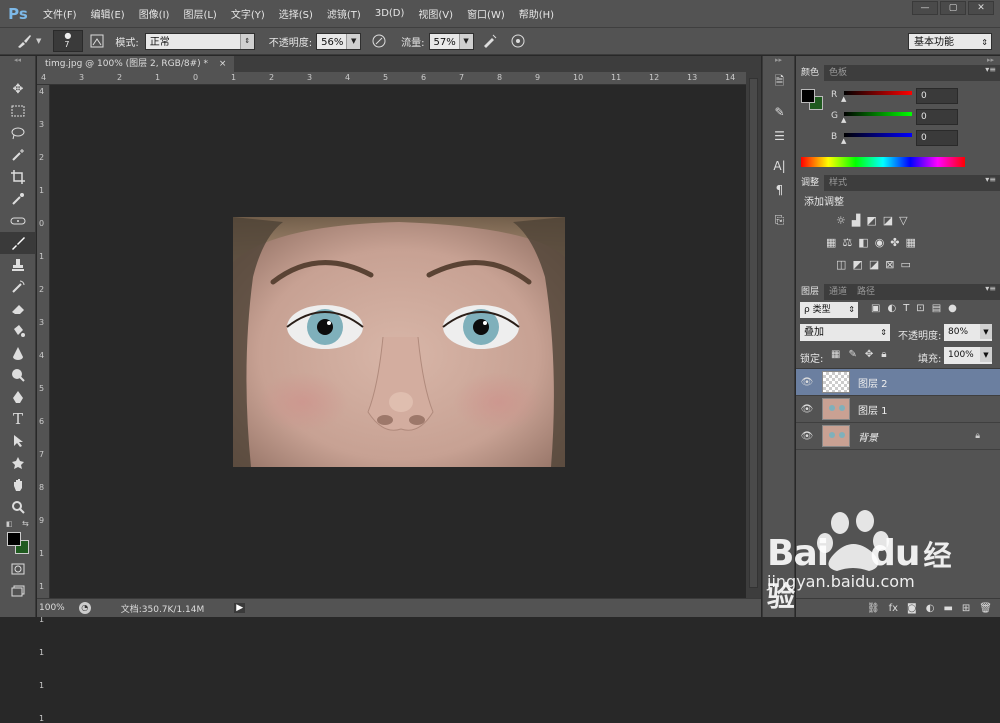 The image size is (1000, 723). I want to click on menu-layer: 图层(L), so click(199, 13).